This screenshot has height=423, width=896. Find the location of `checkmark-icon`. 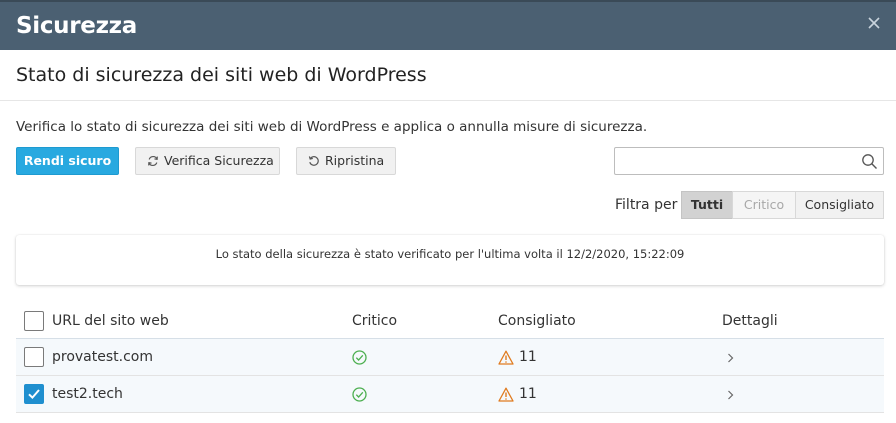

checkmark-icon is located at coordinates (34, 394).